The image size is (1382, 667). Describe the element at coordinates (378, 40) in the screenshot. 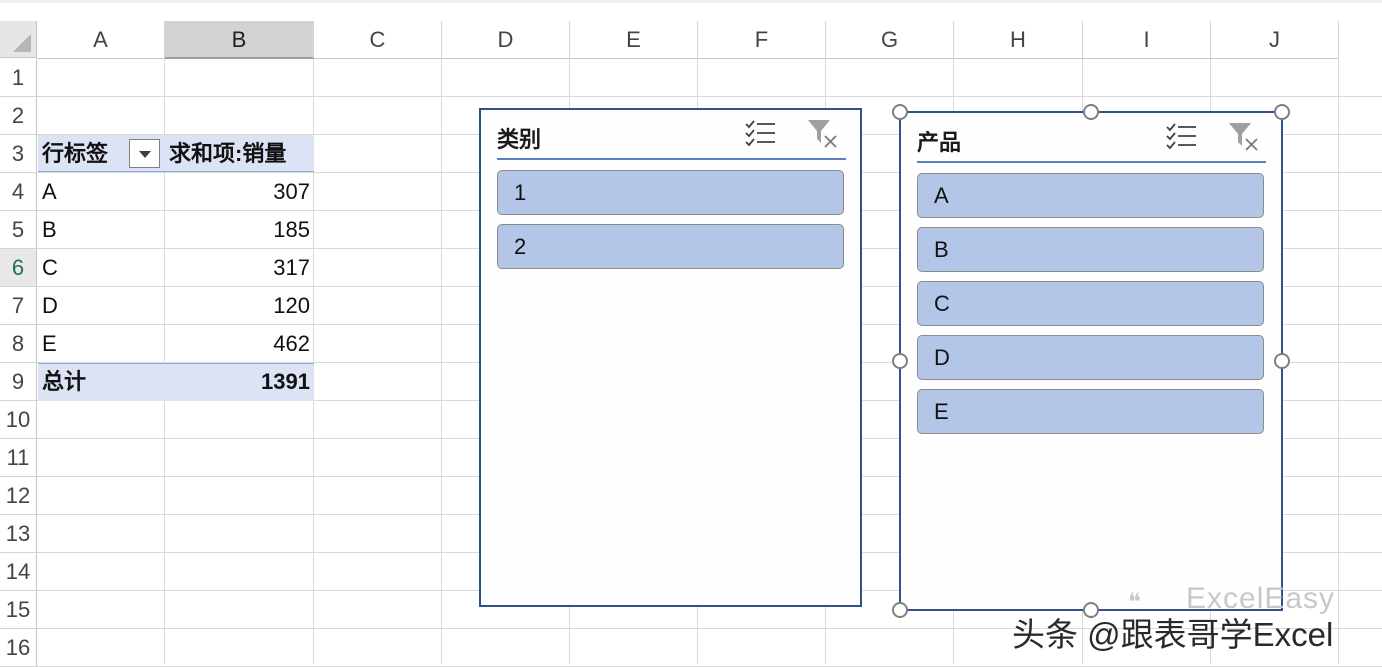

I see `column-header-c: C` at that location.